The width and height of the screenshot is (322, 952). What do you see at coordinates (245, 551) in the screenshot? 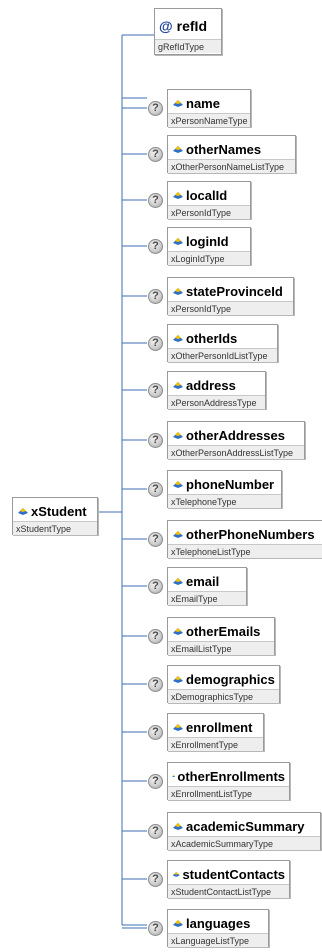
I see `child-element-type: xTelephoneListType` at bounding box center [245, 551].